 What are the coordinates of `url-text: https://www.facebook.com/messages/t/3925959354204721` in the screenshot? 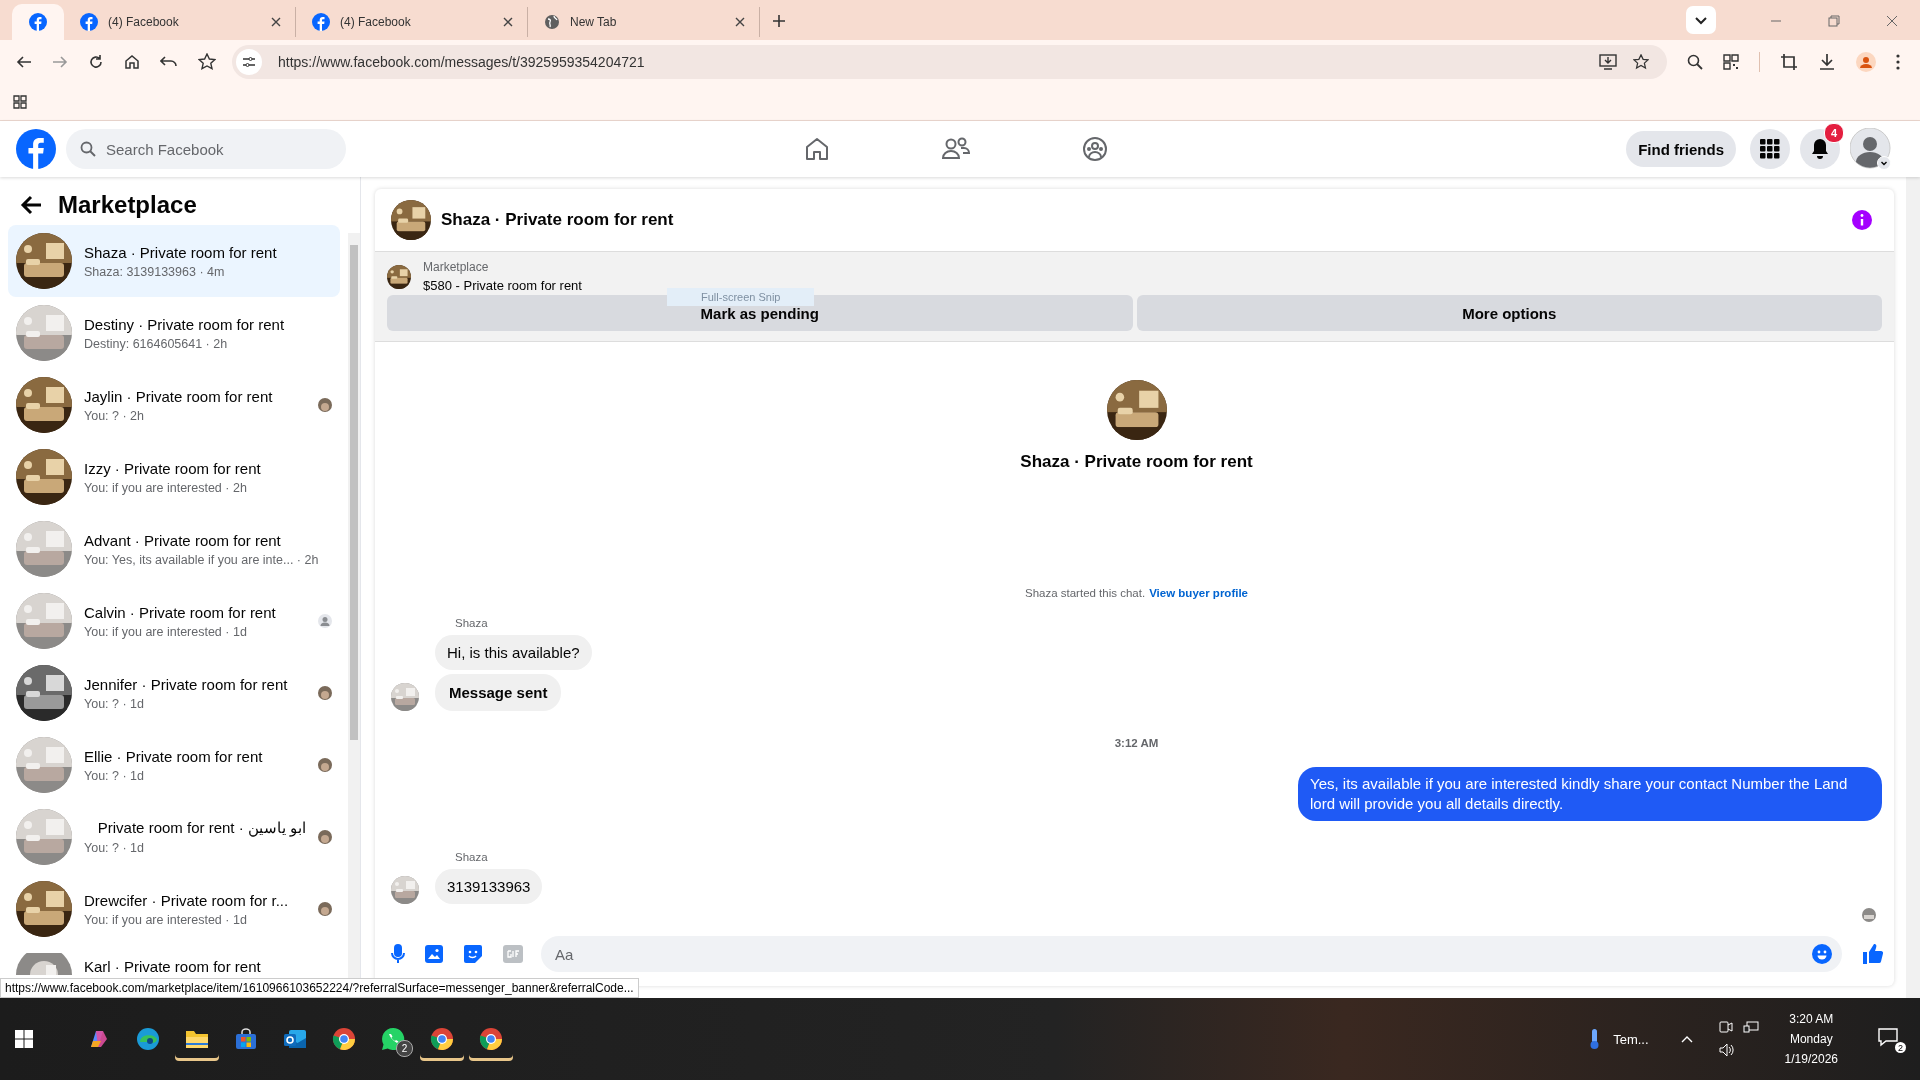 It's located at (461, 62).